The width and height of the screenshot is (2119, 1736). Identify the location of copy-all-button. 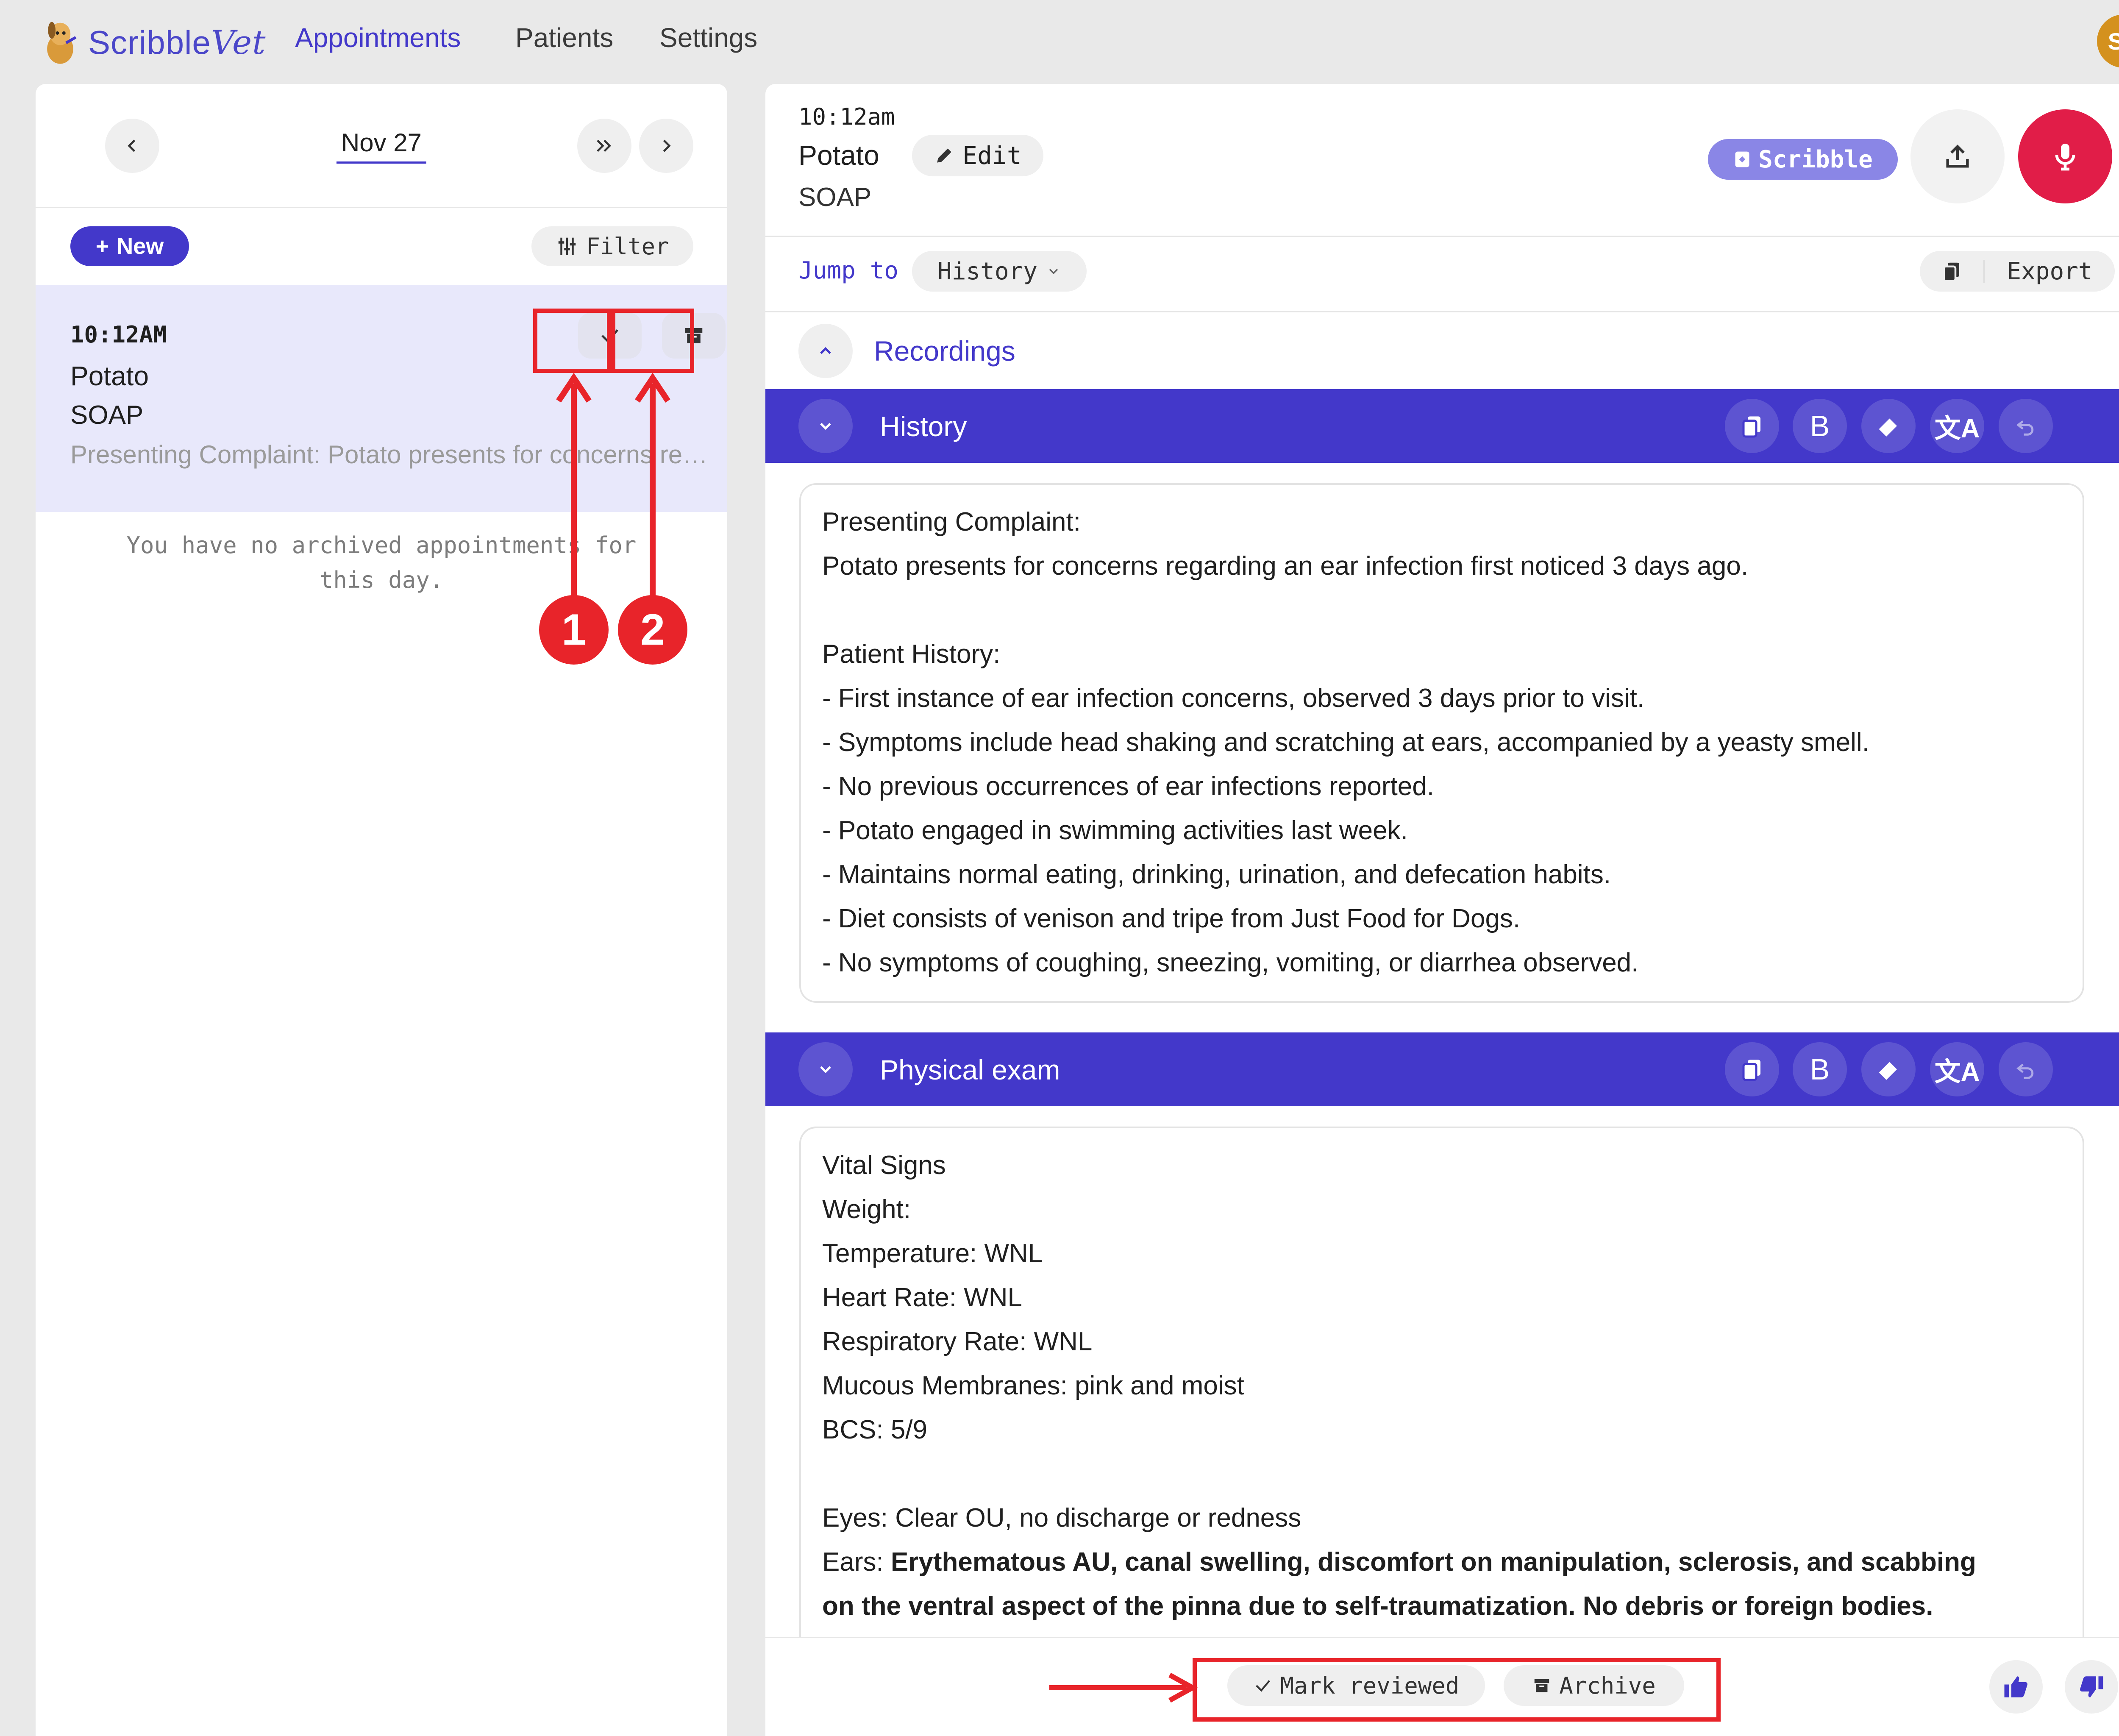
(1953, 271).